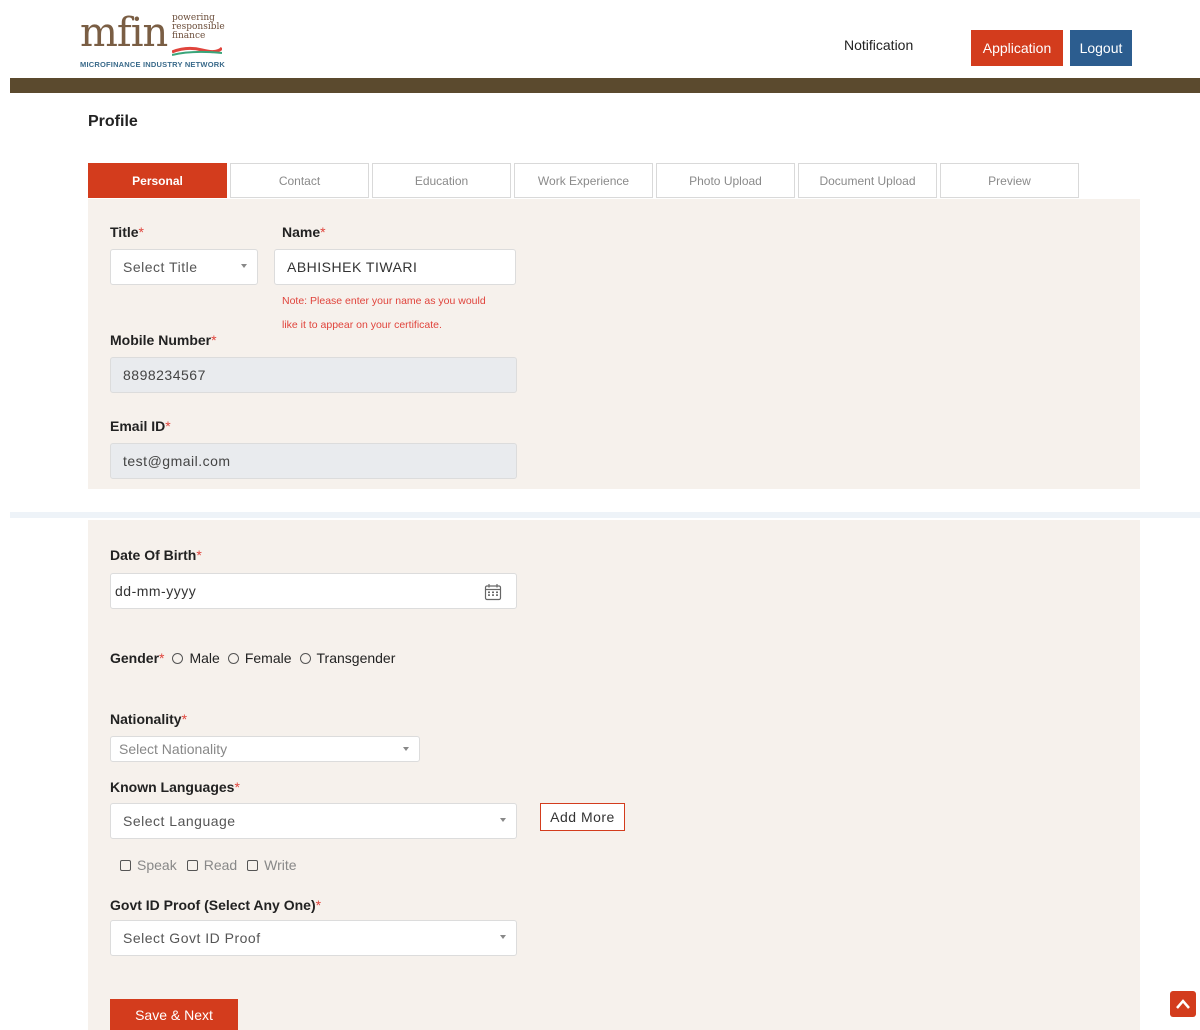 The width and height of the screenshot is (1200, 1030). I want to click on calendar-icon, so click(493, 592).